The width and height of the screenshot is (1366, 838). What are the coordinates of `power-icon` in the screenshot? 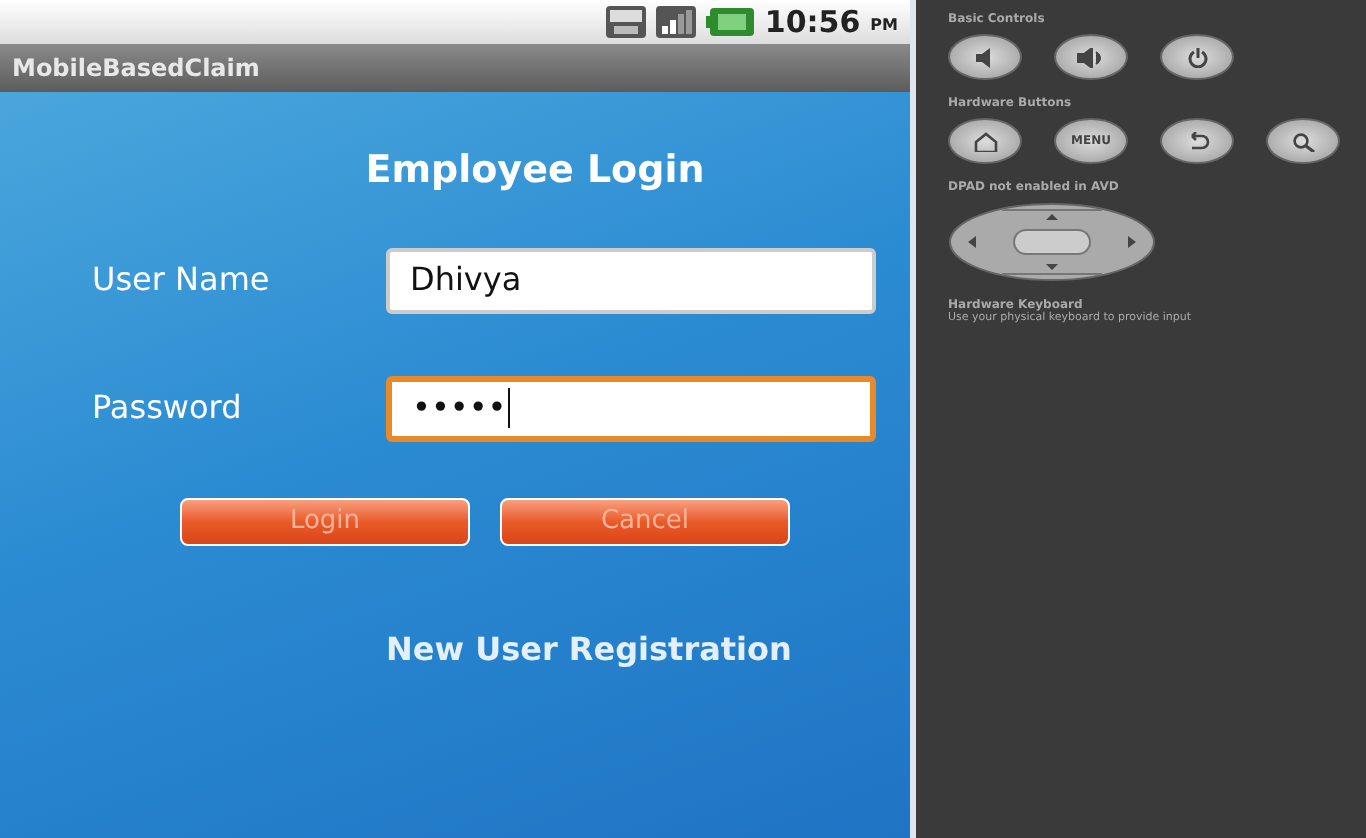 It's located at (1197, 57).